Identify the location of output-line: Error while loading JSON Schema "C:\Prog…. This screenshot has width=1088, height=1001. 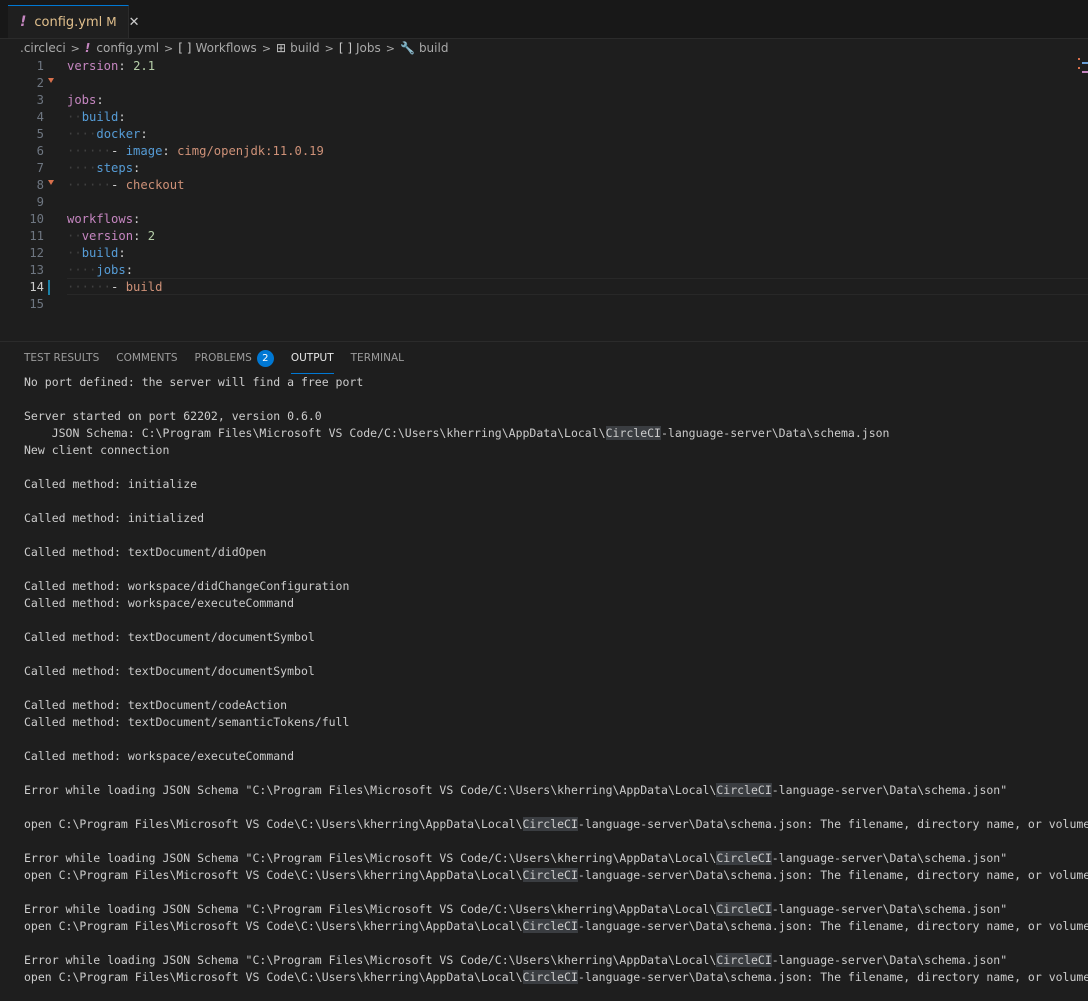
(516, 909).